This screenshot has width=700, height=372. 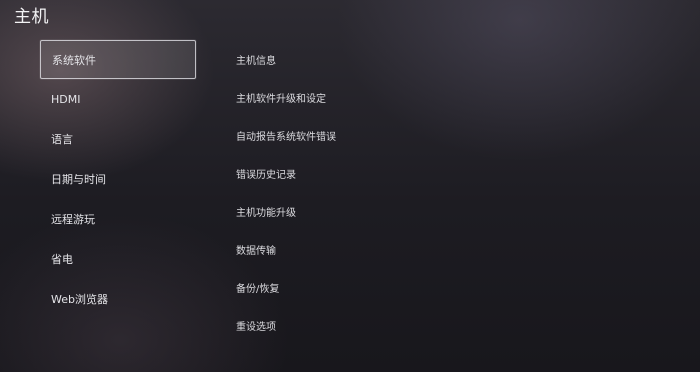 I want to click on category-date-time: 日期与时间, so click(x=118, y=179).